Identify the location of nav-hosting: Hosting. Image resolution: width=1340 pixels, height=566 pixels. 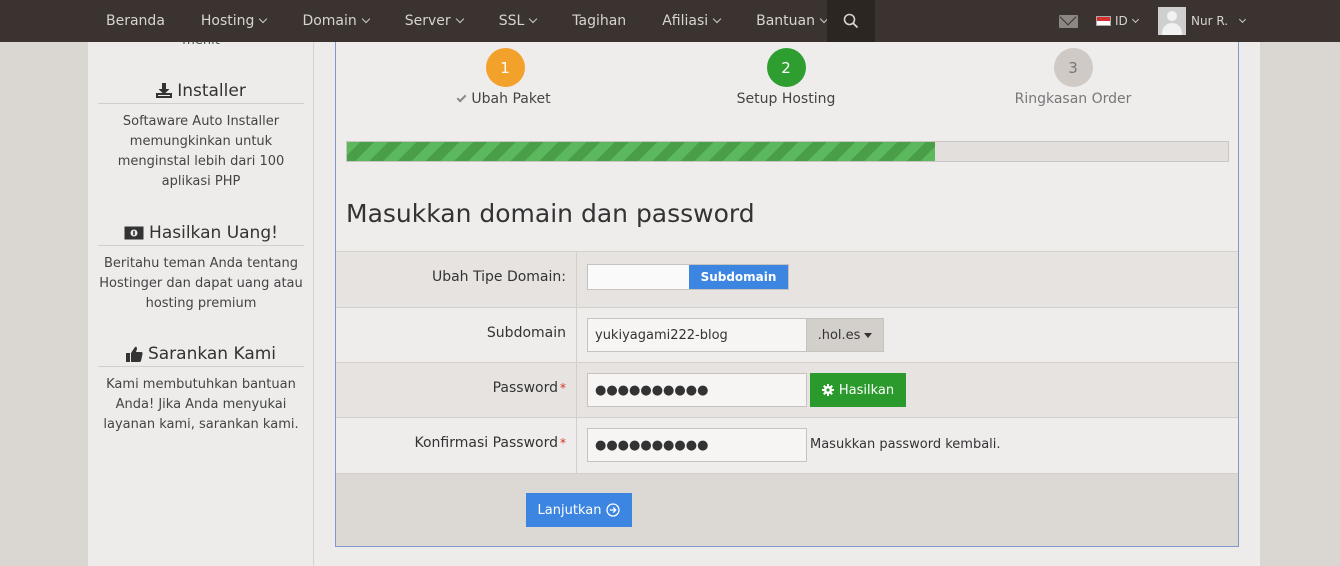
(234, 21).